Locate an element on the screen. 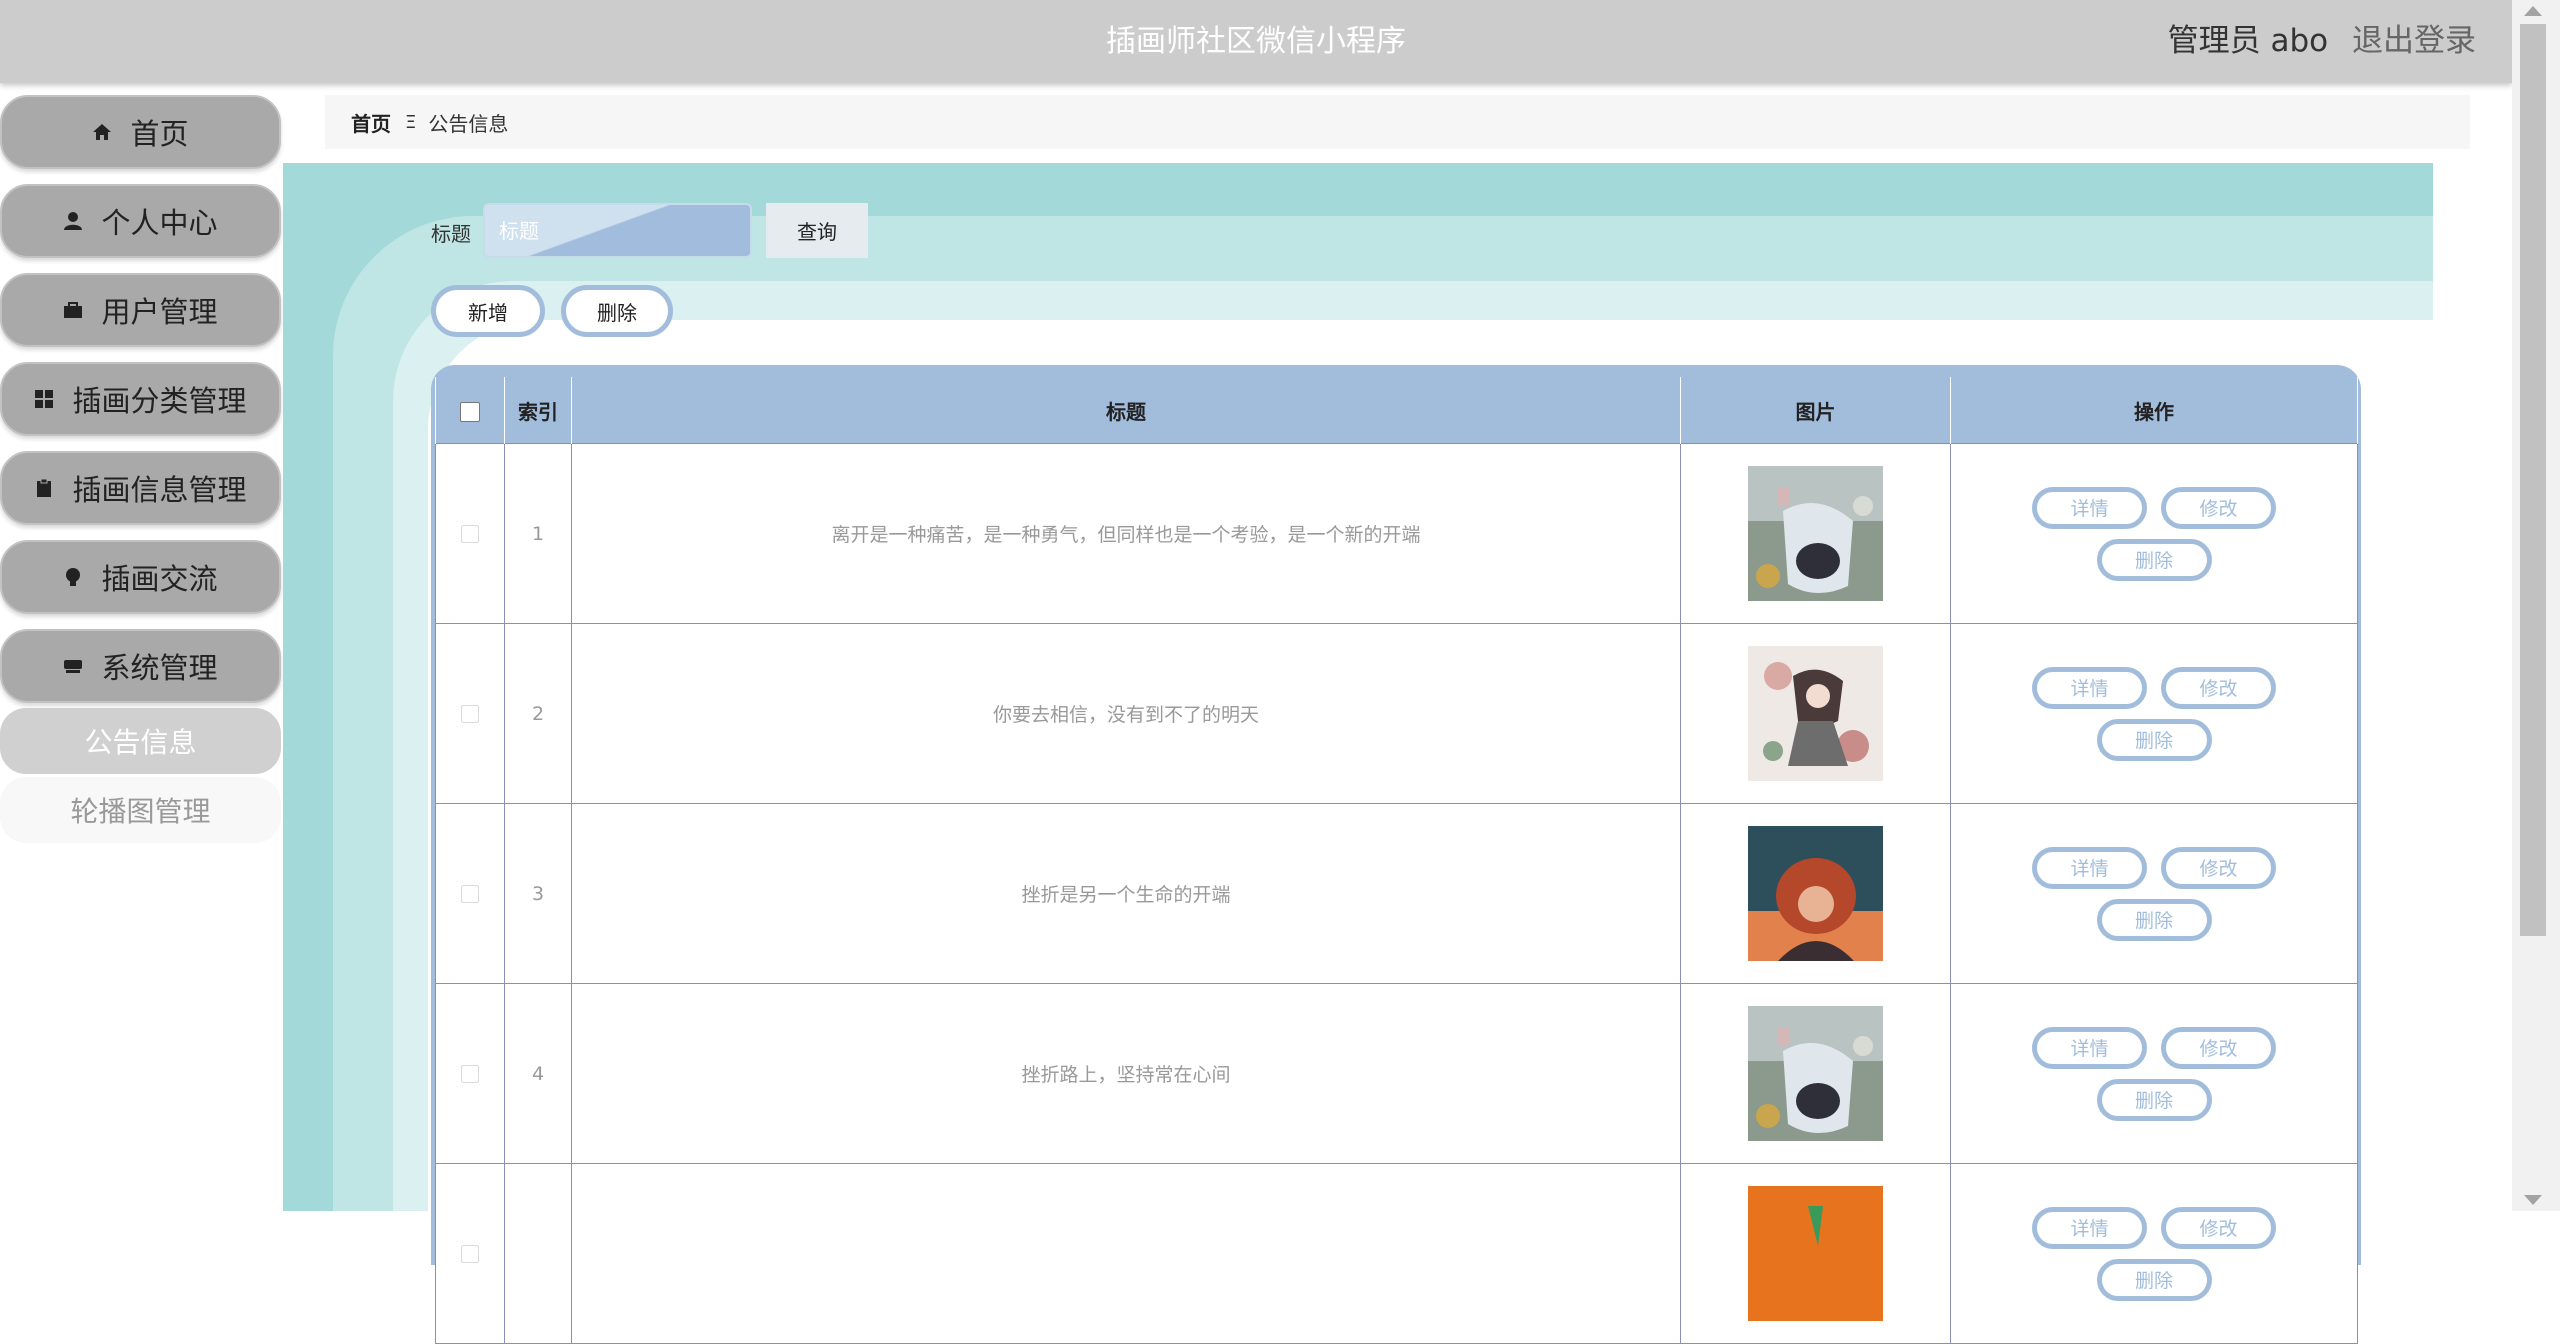 This screenshot has width=2560, height=1344. sidebar-item-label: 用户管理 is located at coordinates (159, 312).